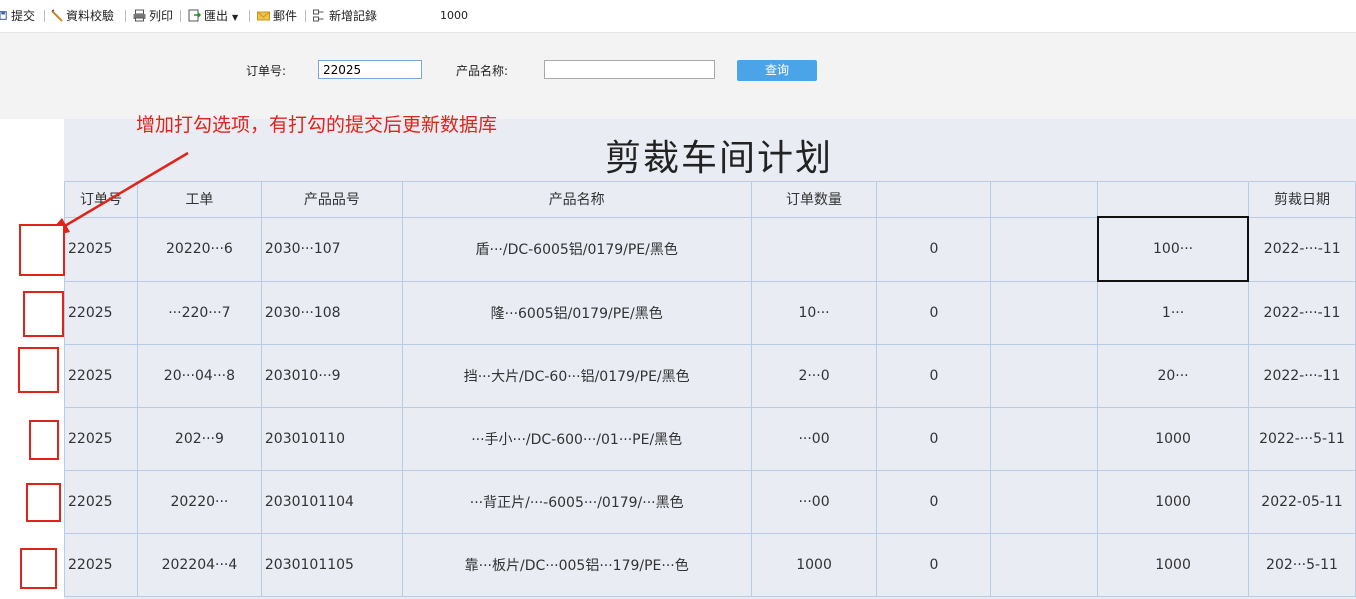 Image resolution: width=1356 pixels, height=599 pixels. Describe the element at coordinates (576, 199) in the screenshot. I see `col-header: 产品名称` at that location.